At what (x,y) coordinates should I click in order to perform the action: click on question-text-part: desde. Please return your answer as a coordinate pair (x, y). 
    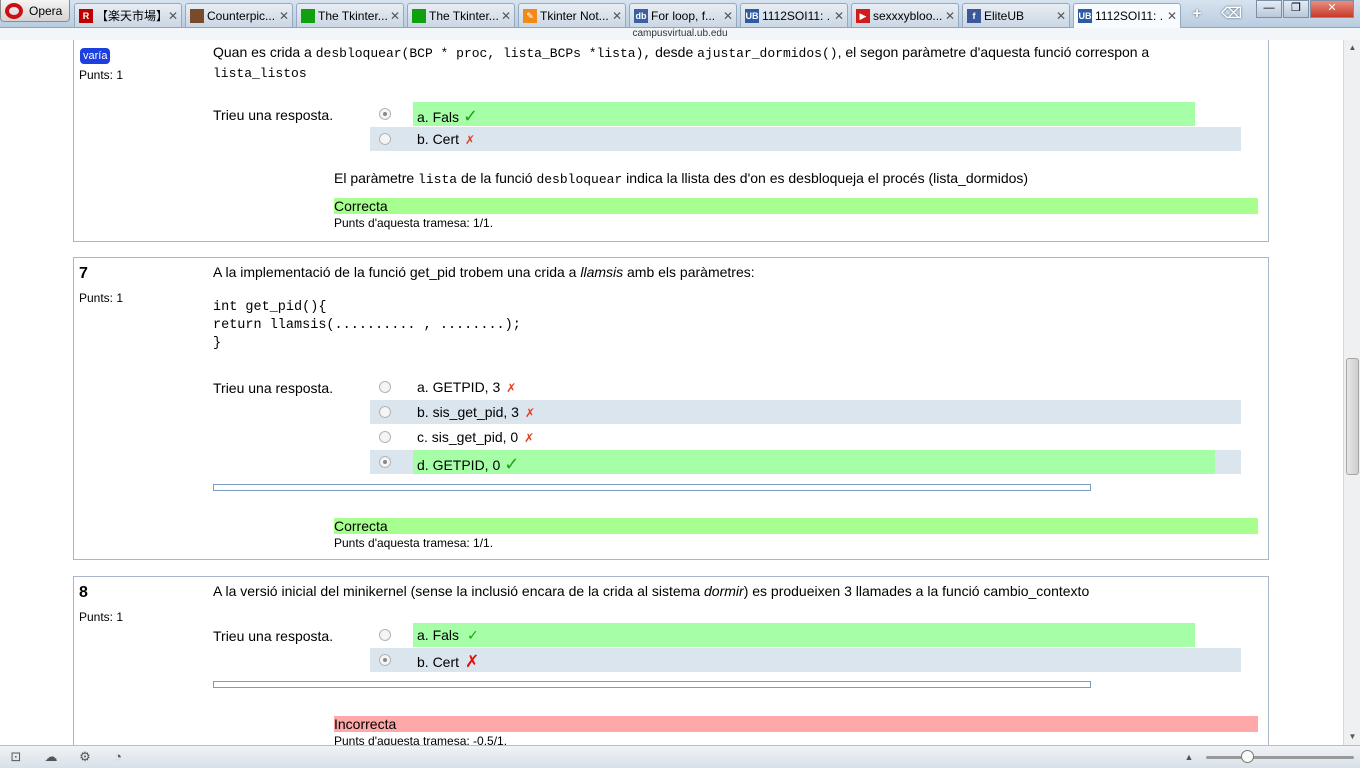
    Looking at the image, I should click on (674, 52).